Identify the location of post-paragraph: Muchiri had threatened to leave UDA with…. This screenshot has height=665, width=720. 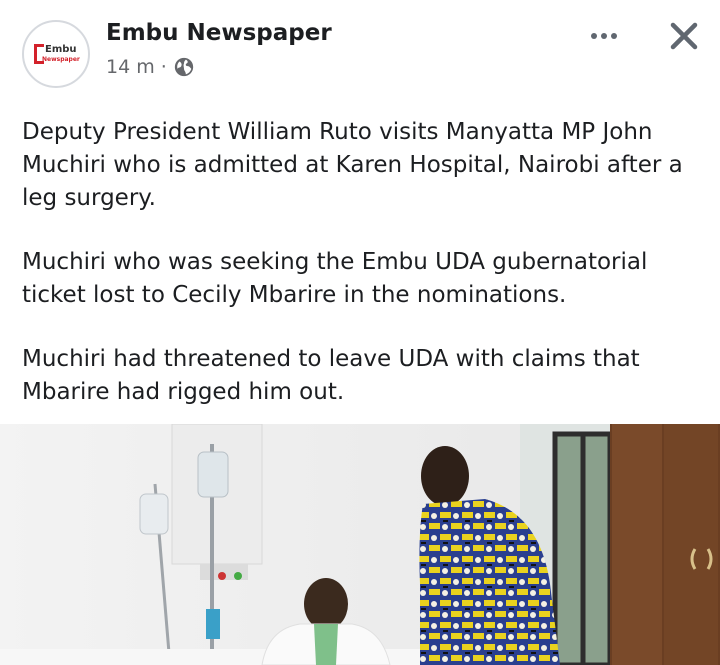
(331, 375).